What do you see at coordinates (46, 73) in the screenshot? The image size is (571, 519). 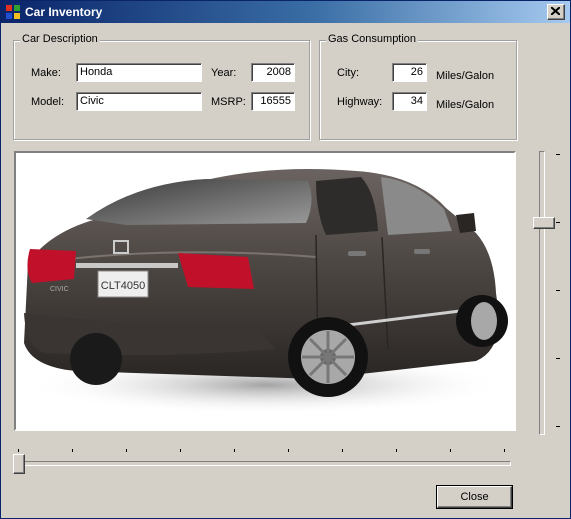 I see `make-label: Make:` at bounding box center [46, 73].